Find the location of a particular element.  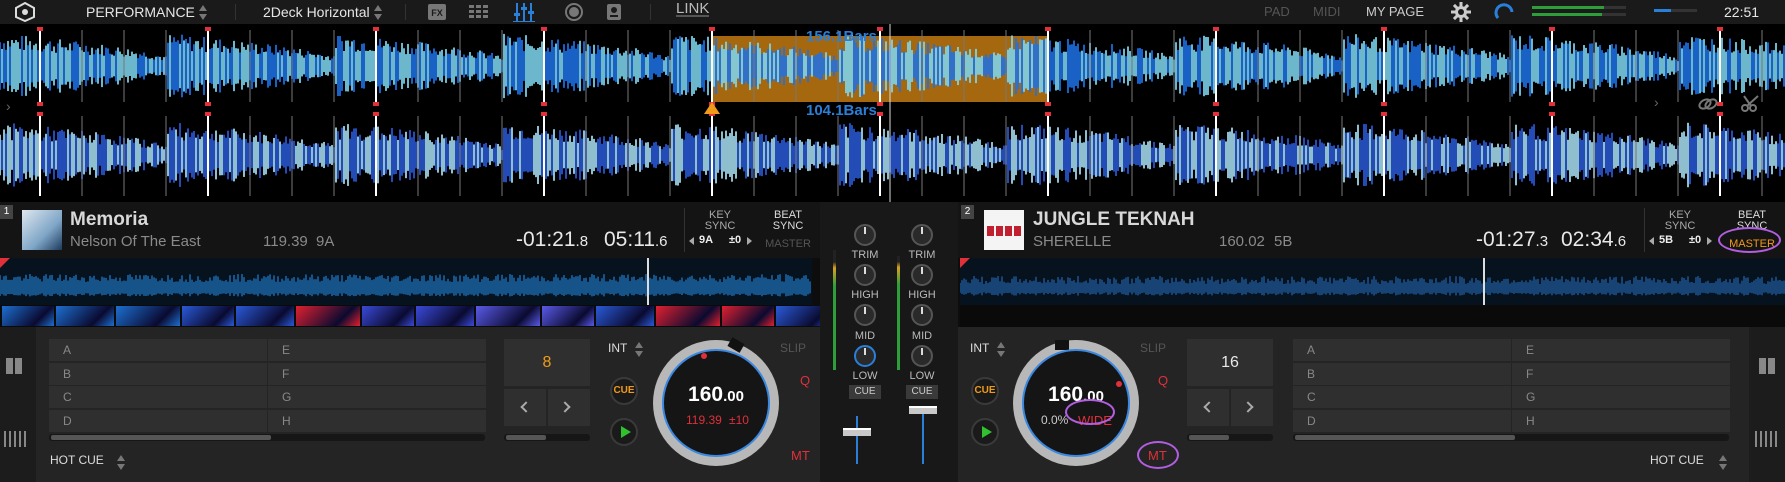

link-chain-icon is located at coordinates (1708, 104).